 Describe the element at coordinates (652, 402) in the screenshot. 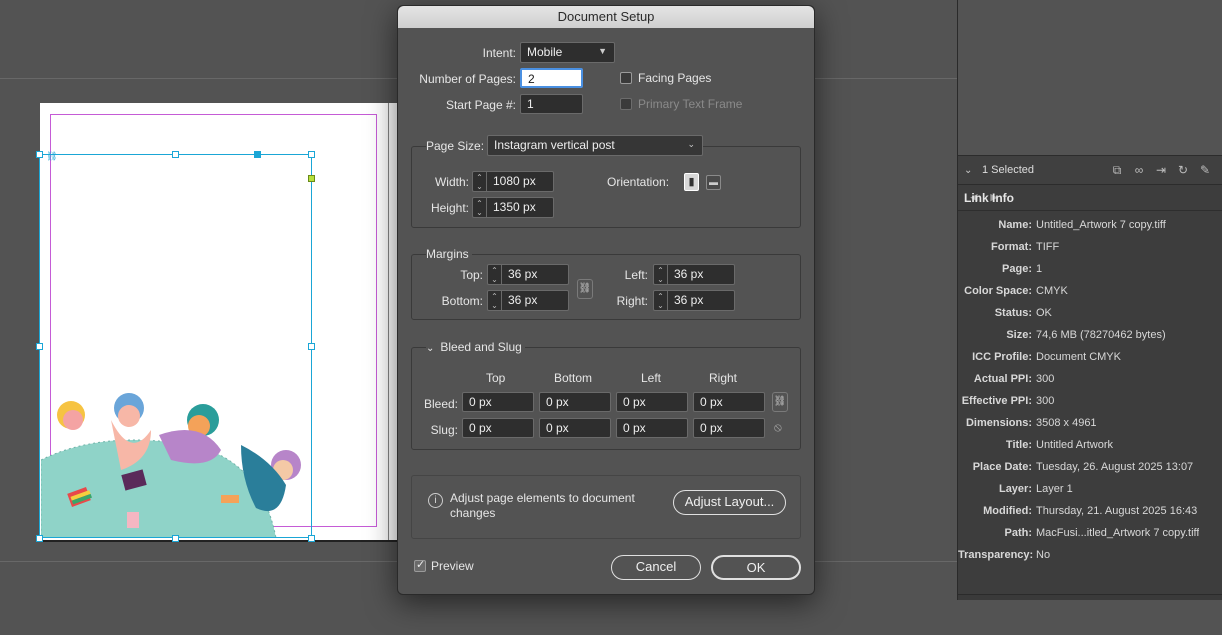

I see `bleed-left-input: 0 px` at that location.